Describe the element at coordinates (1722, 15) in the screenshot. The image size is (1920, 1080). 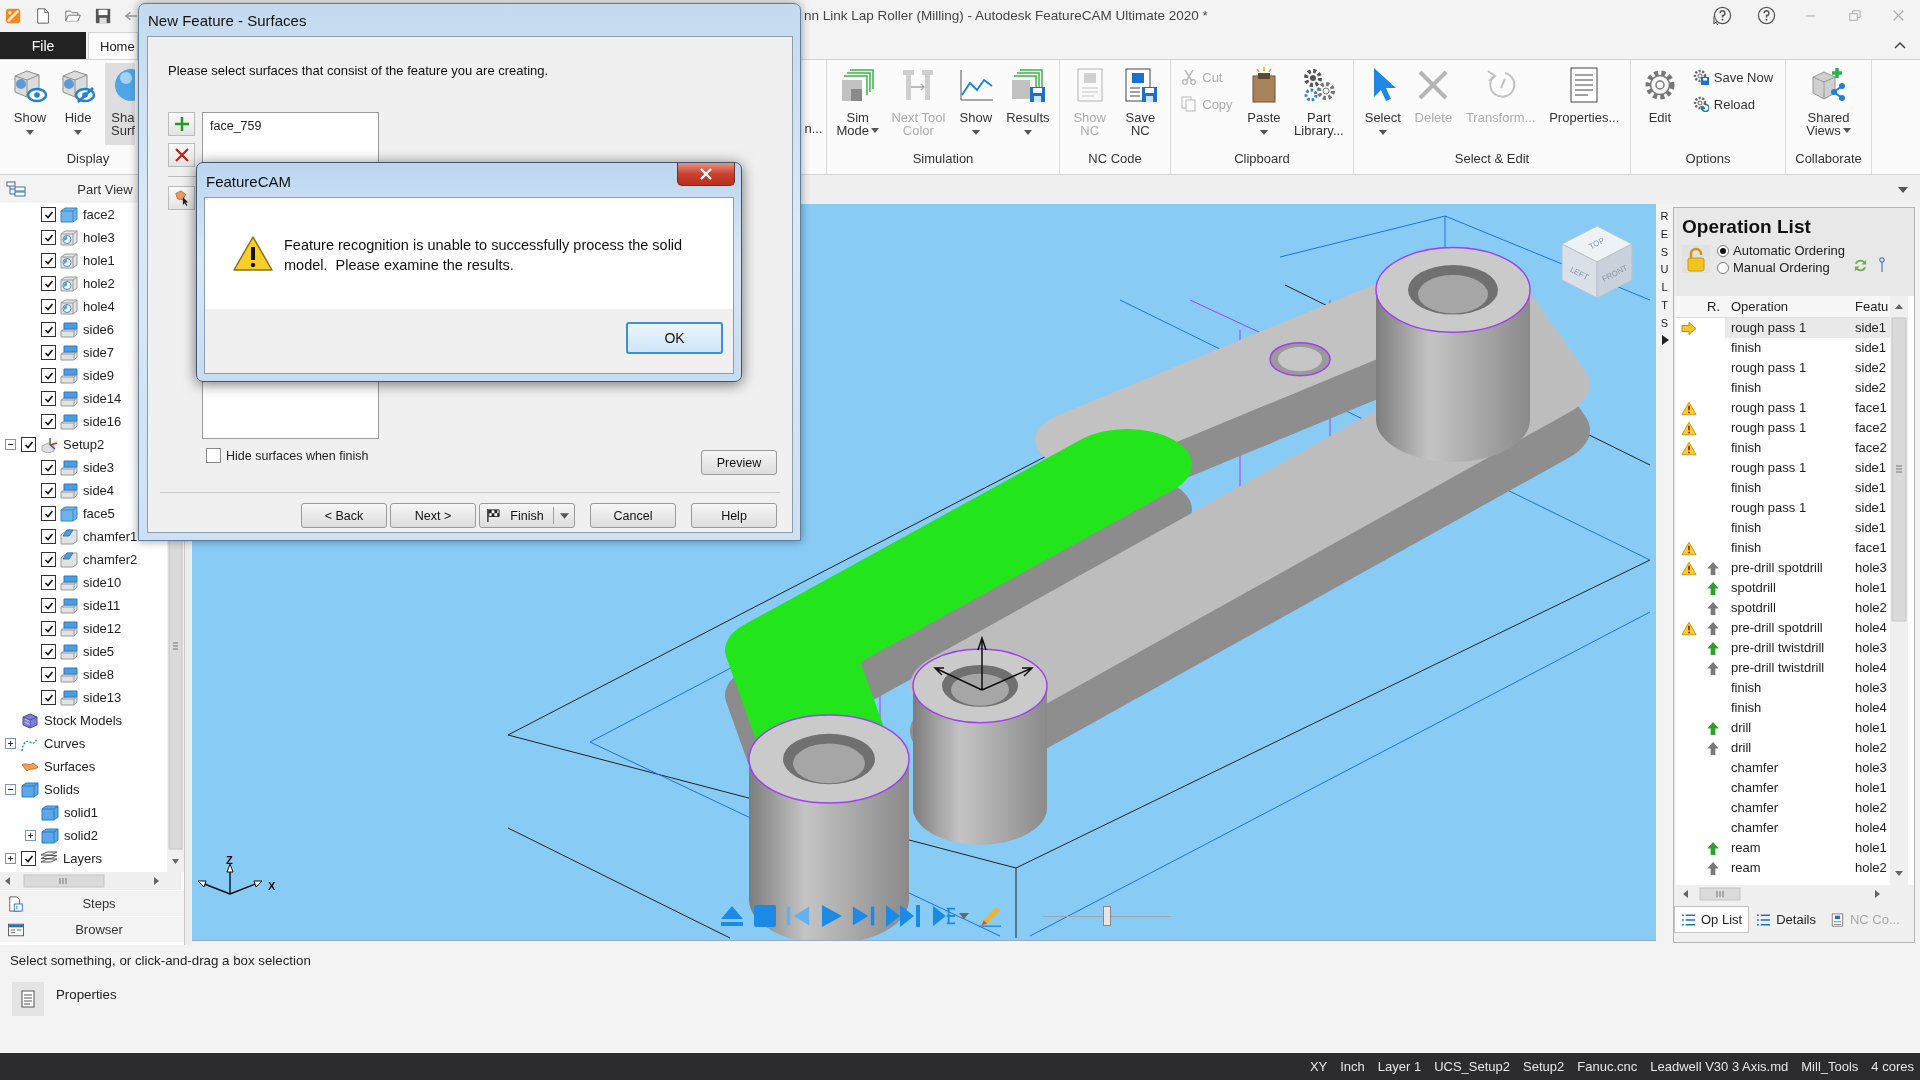
I see `help-cursor-icon` at that location.